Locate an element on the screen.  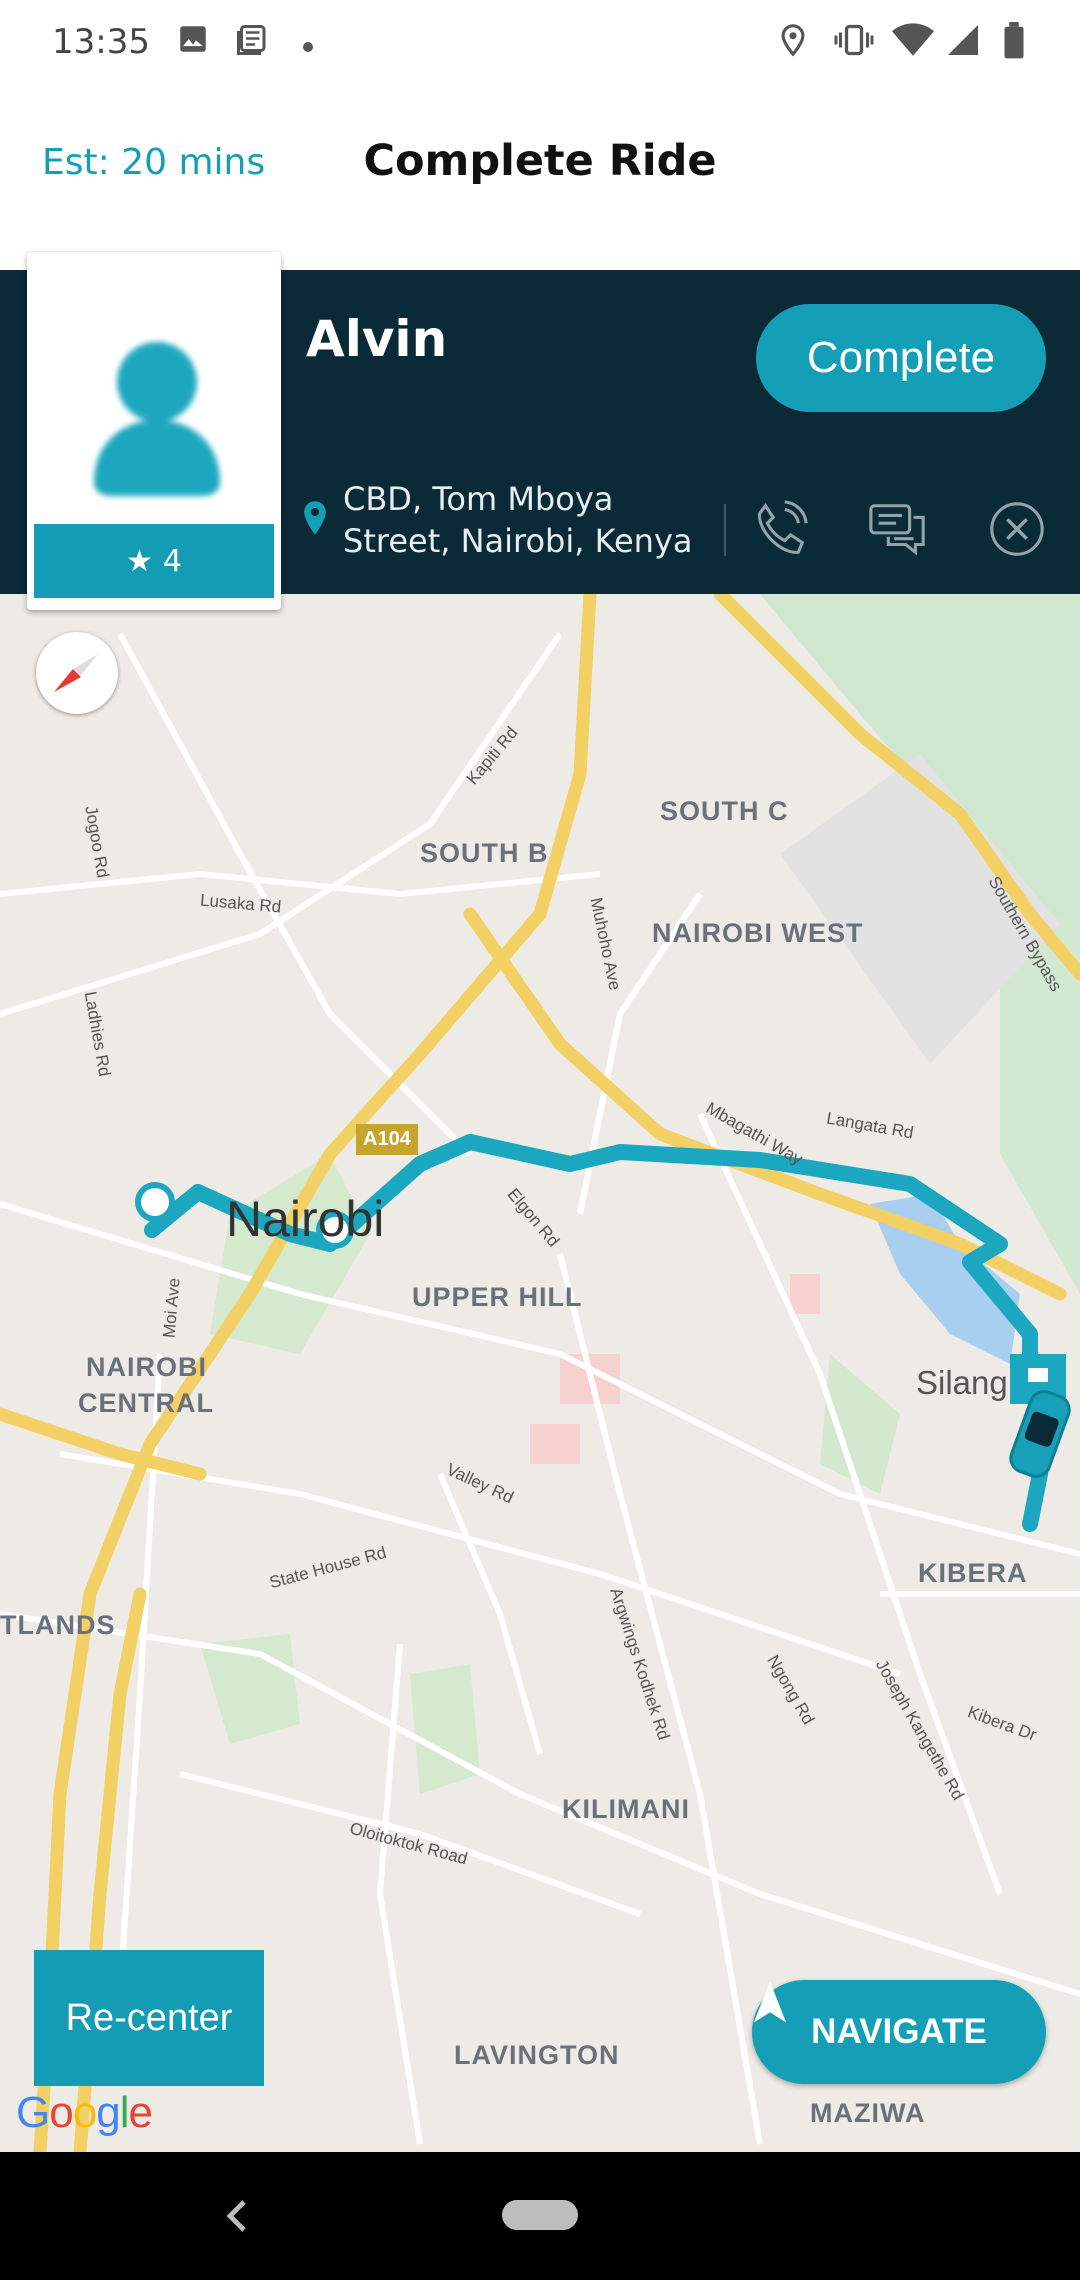
pickup-address: CBD, Tom Mboya Street, Nairobi, Kenya is located at coordinates (518, 520).